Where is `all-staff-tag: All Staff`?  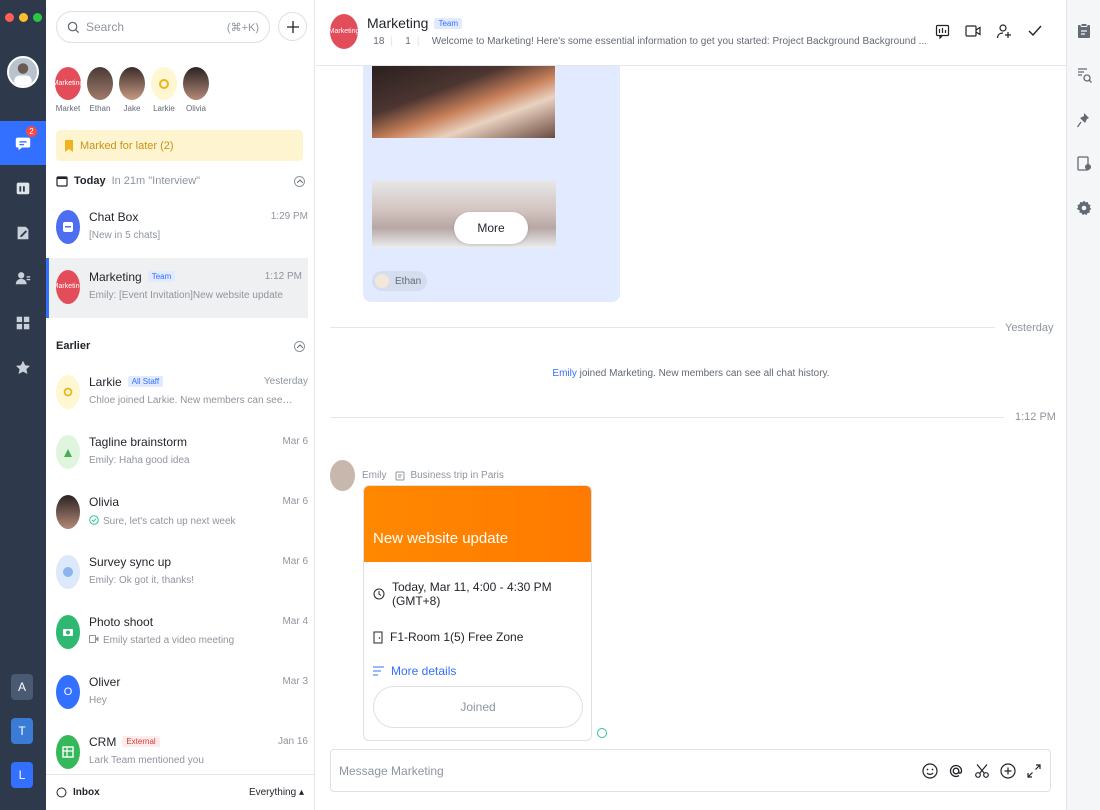 all-staff-tag: All Staff is located at coordinates (145, 381).